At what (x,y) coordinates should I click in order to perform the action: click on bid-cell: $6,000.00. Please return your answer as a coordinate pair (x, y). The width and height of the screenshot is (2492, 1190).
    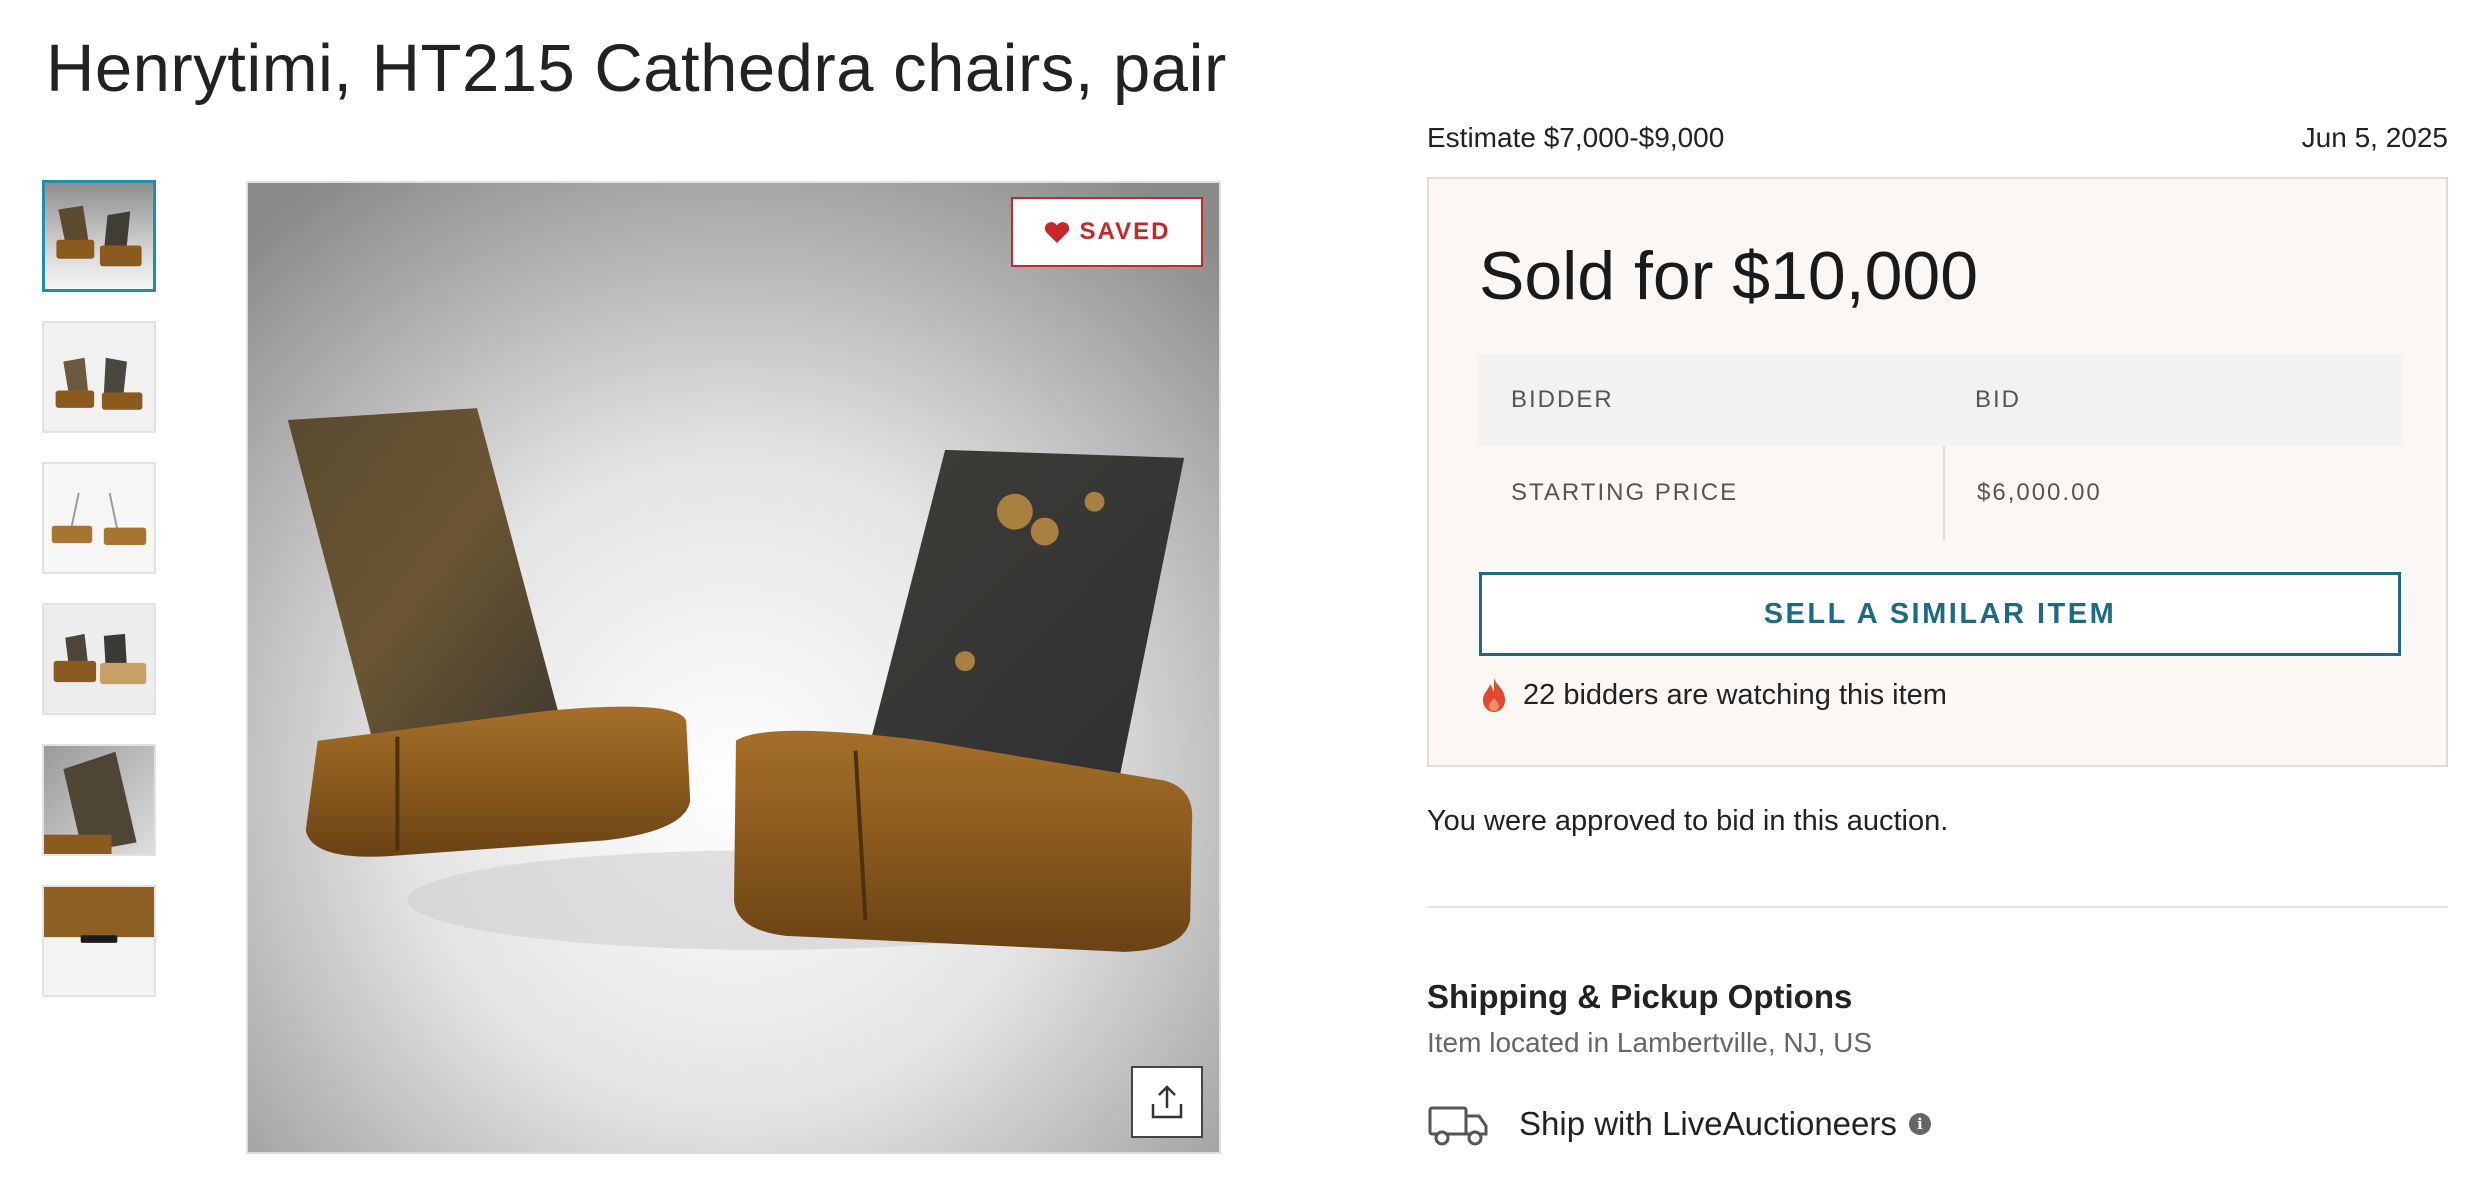
    Looking at the image, I should click on (2172, 493).